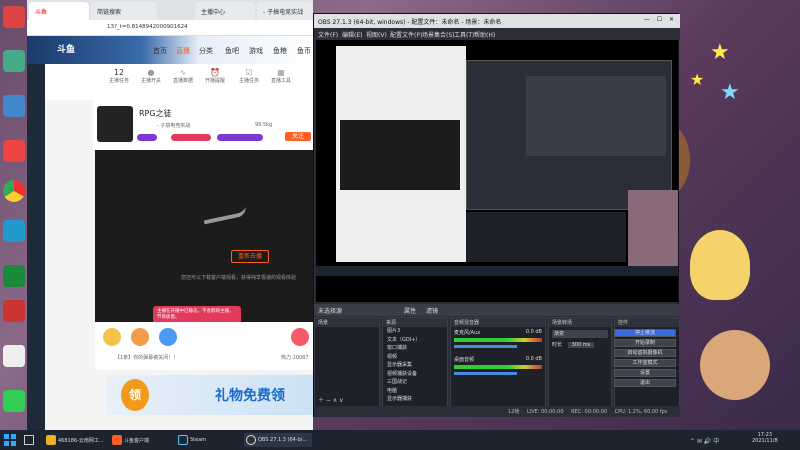 The width and height of the screenshot is (800, 450). Describe the element at coordinates (410, 310) in the screenshot. I see `properties-button: 属性` at that location.